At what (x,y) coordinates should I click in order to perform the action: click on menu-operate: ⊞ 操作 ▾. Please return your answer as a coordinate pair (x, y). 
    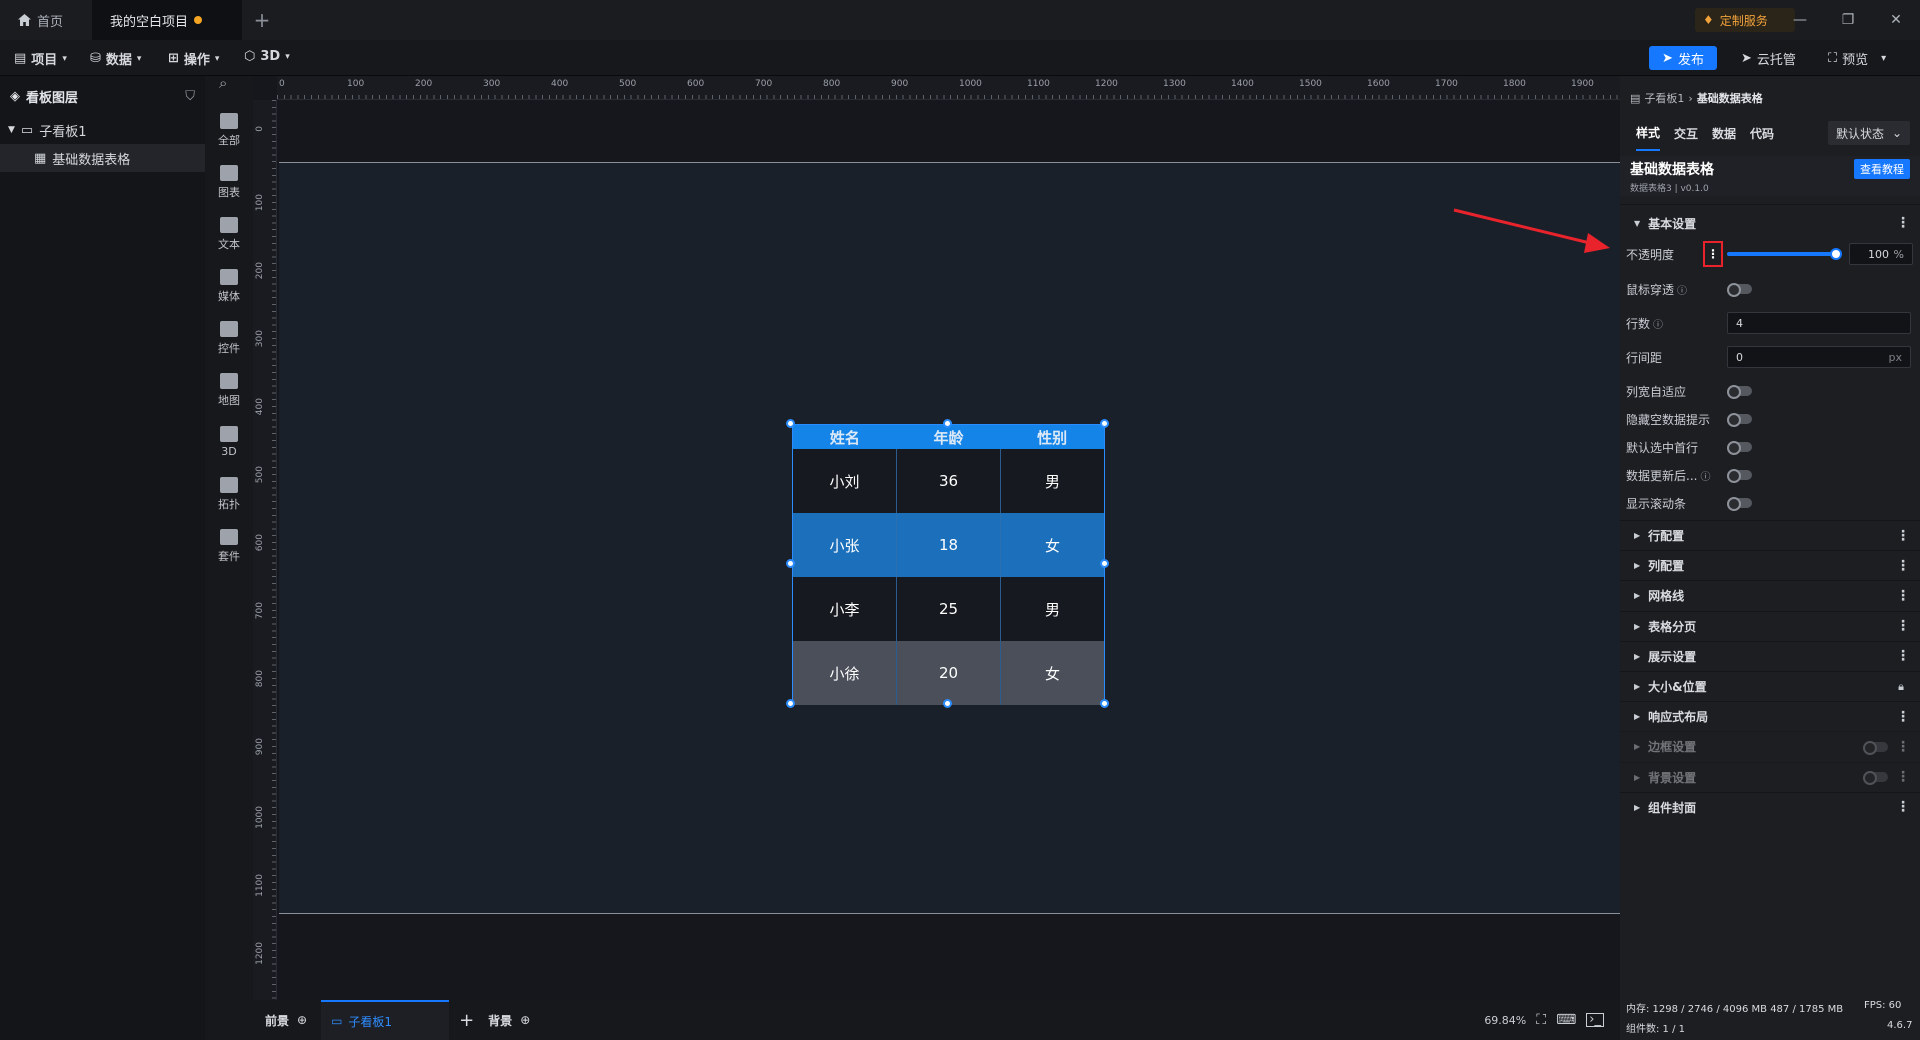
    Looking at the image, I should click on (193, 58).